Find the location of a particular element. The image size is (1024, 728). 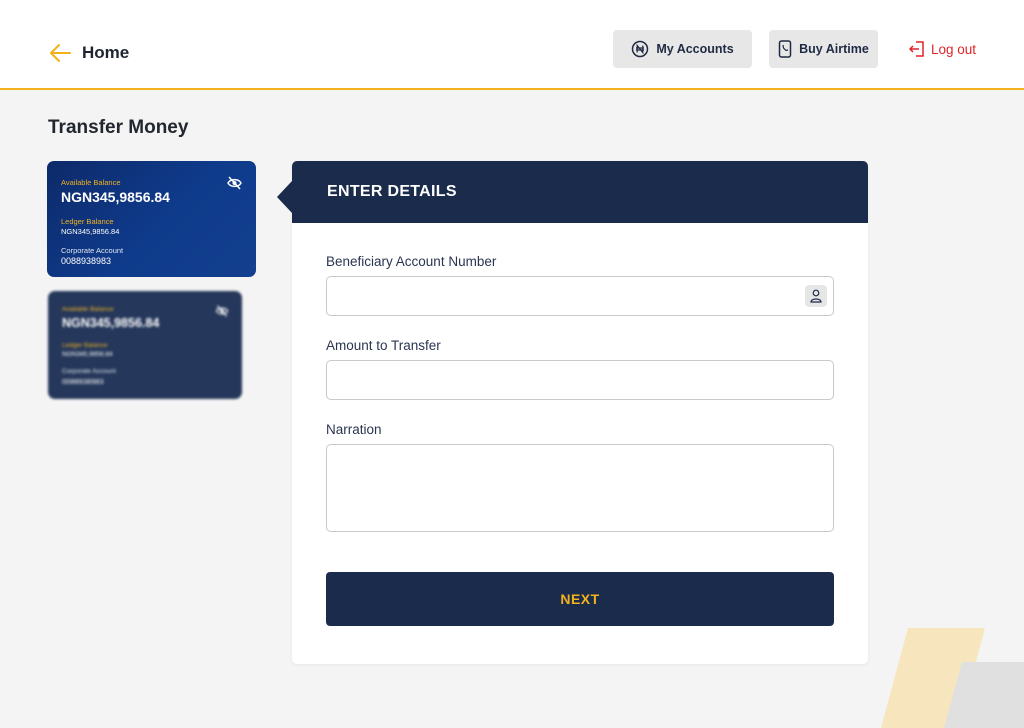

buy-airtime-label: Buy Airtime is located at coordinates (834, 49).